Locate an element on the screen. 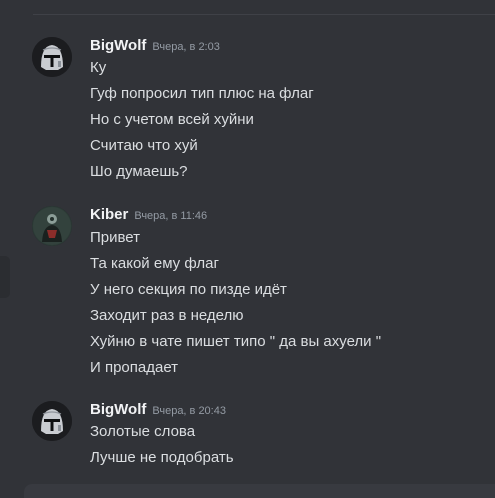 This screenshot has height=498, width=495. message-text: И пропадает is located at coordinates (134, 367).